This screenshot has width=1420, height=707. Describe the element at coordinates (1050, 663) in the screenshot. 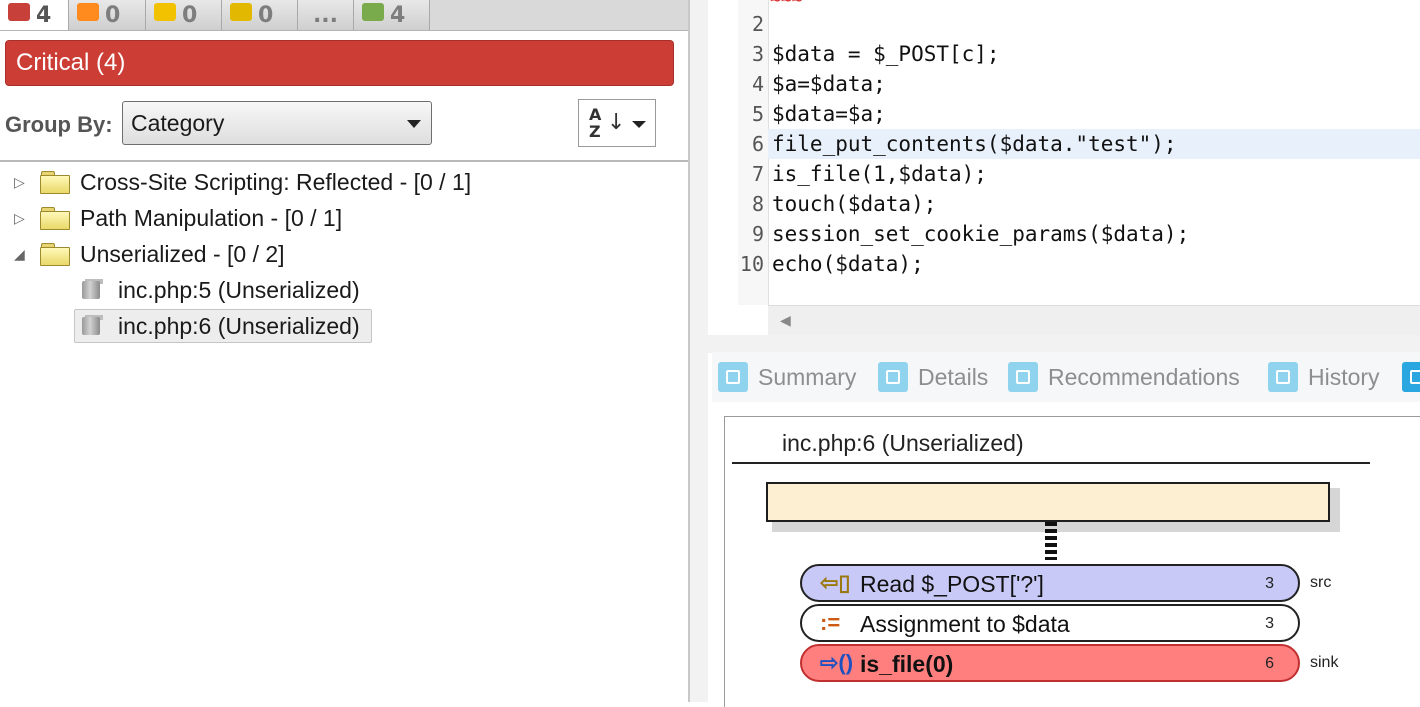

I see `trace-node-sink: ⇨() is_file(0) 6` at that location.